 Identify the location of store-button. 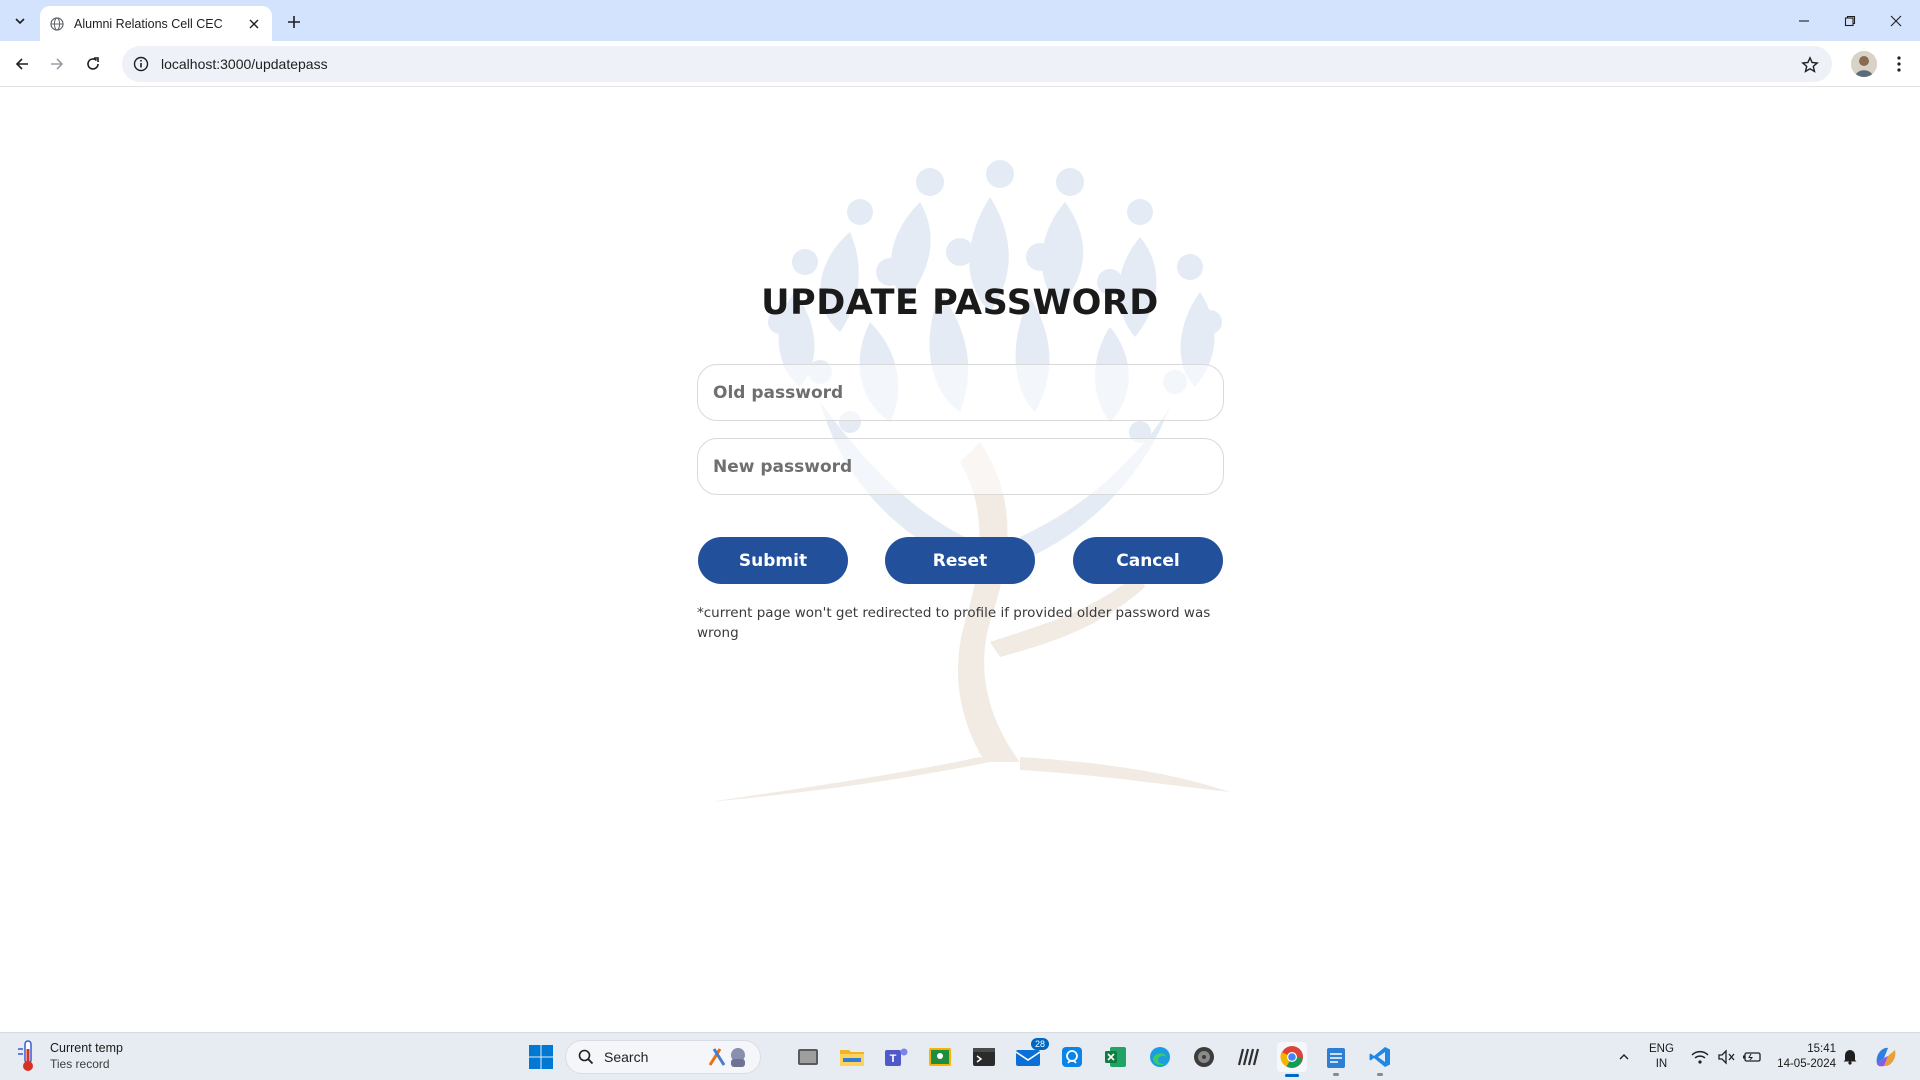
(1072, 1057).